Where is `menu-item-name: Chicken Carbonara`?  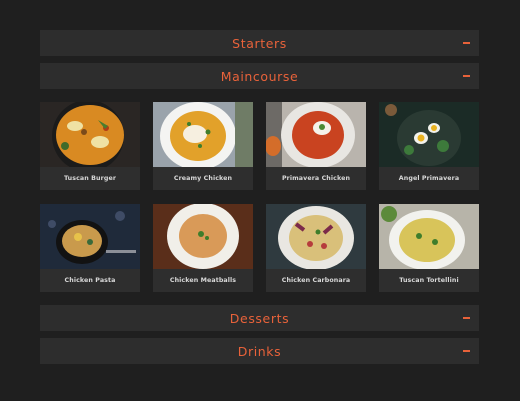 menu-item-name: Chicken Carbonara is located at coordinates (316, 280).